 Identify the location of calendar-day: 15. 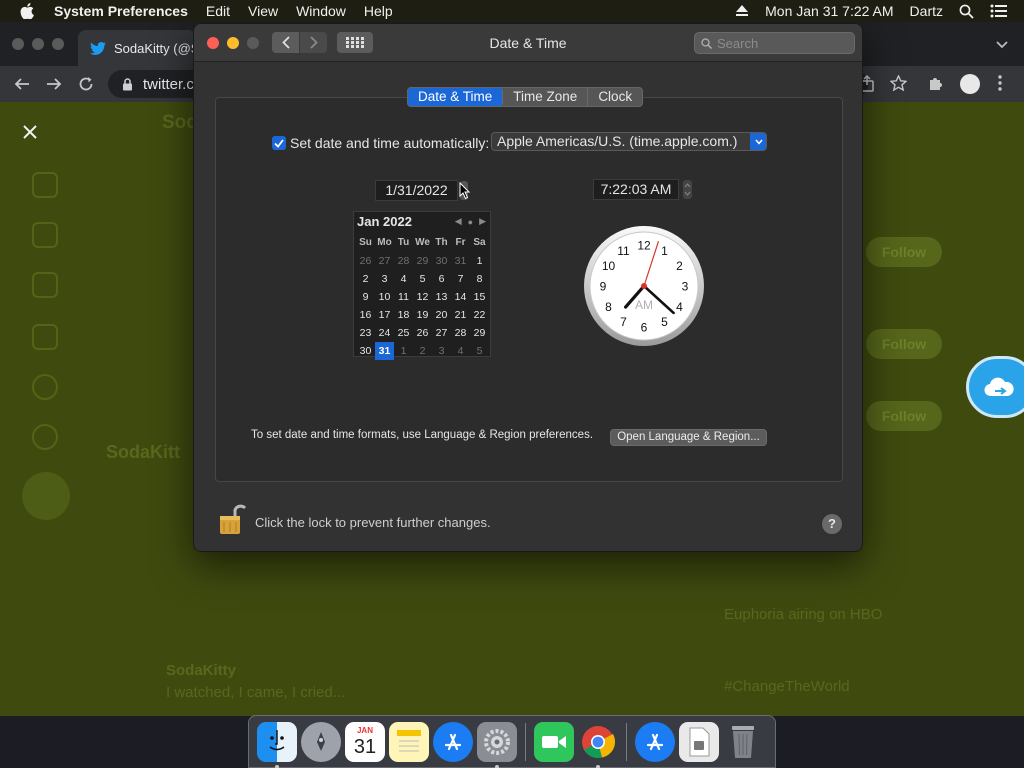
(479, 297).